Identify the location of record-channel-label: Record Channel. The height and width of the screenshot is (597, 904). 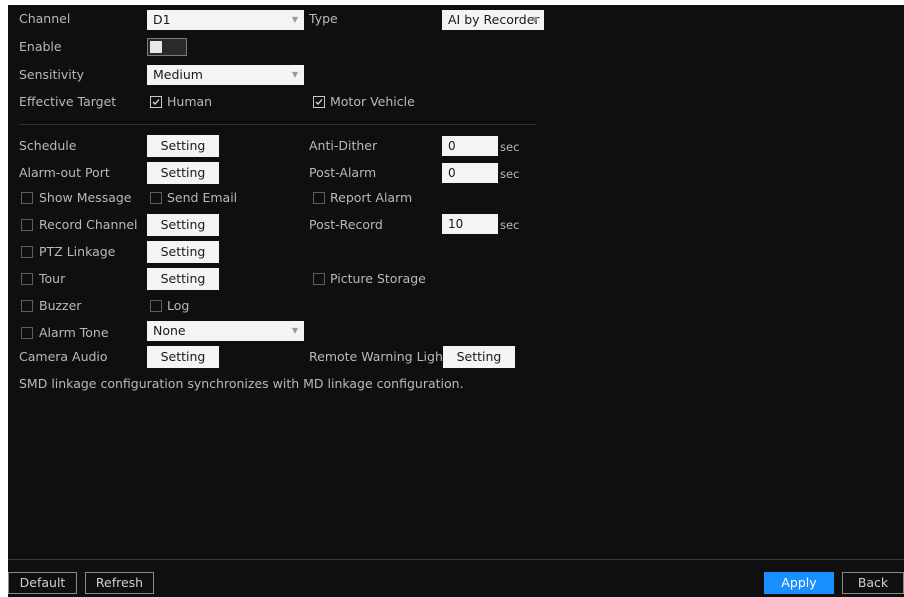
(88, 224).